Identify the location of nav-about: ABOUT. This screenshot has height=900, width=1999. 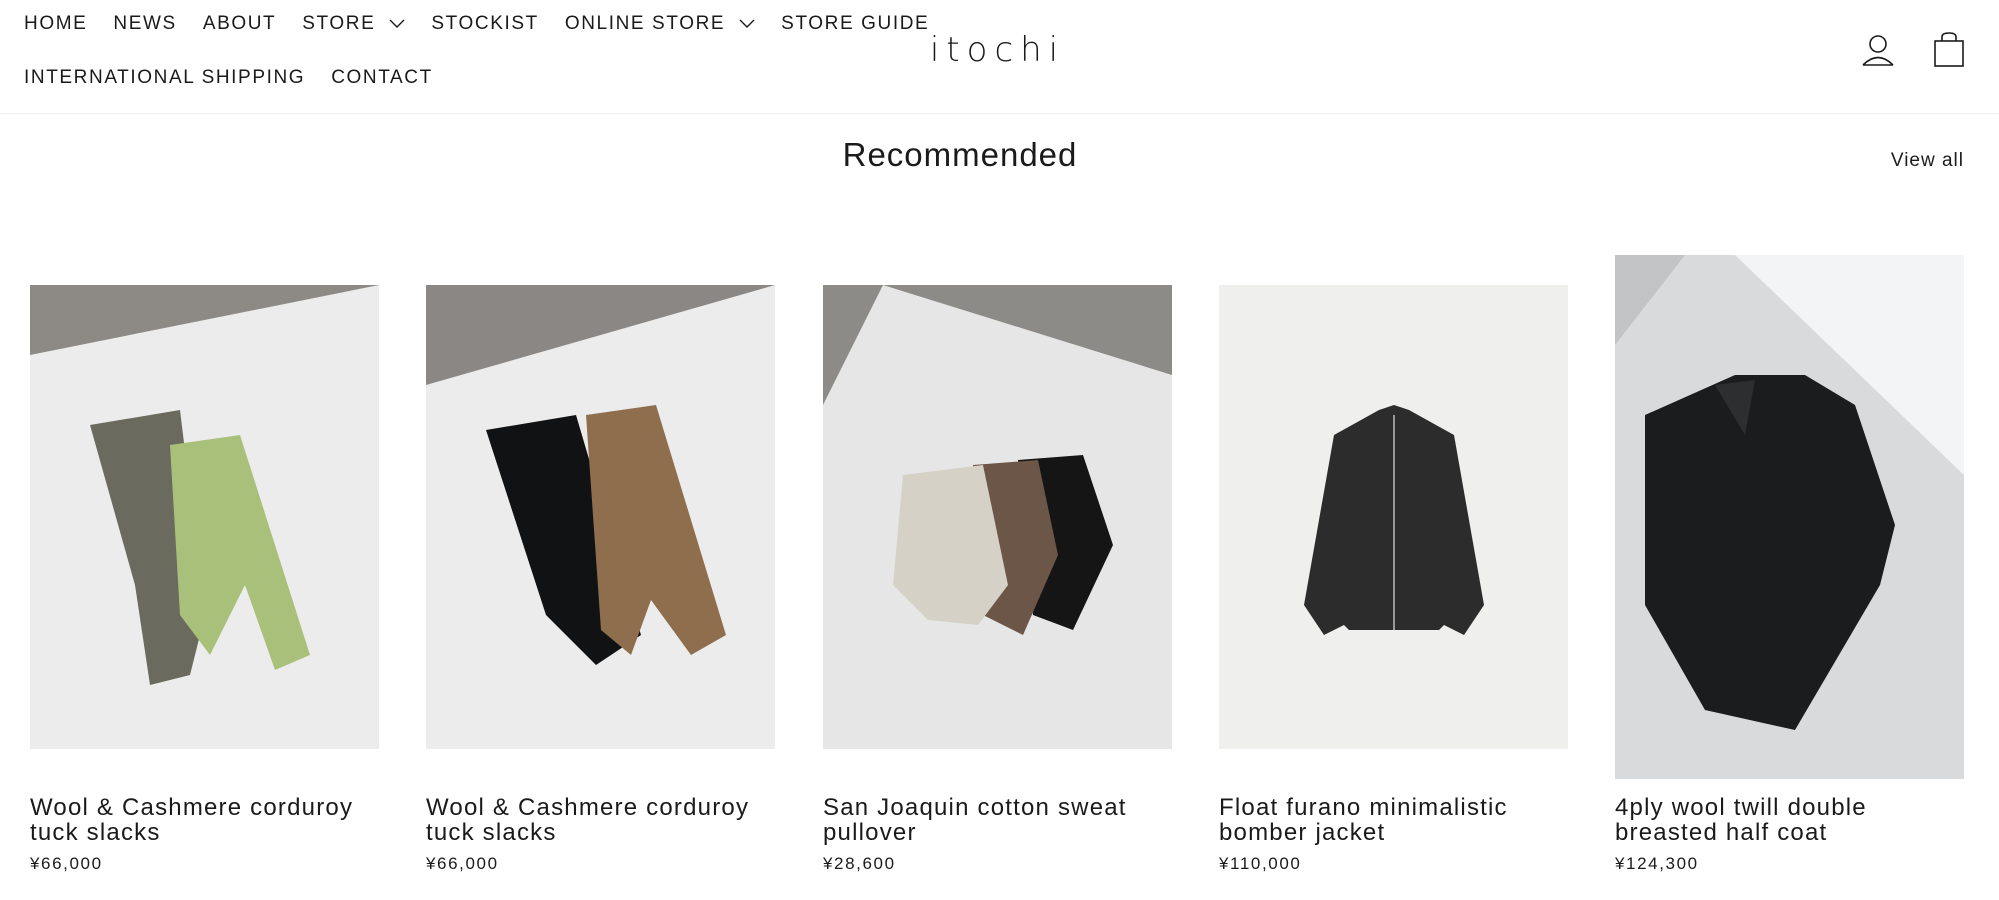
(239, 24).